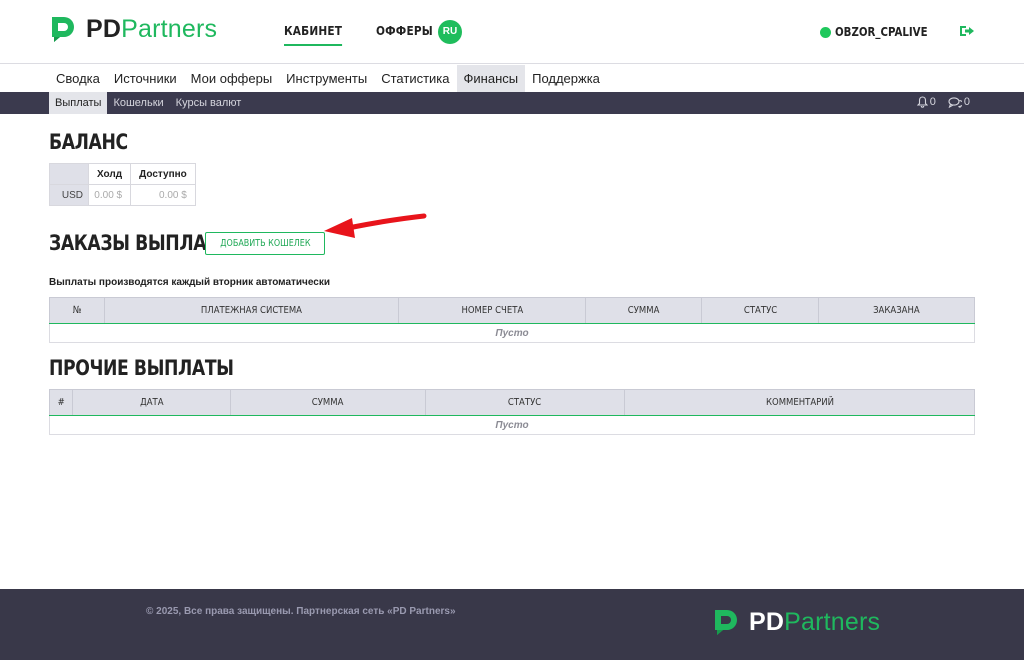 This screenshot has height=660, width=1024. Describe the element at coordinates (78, 103) in the screenshot. I see `sub-nav-payouts: Выплаты` at that location.